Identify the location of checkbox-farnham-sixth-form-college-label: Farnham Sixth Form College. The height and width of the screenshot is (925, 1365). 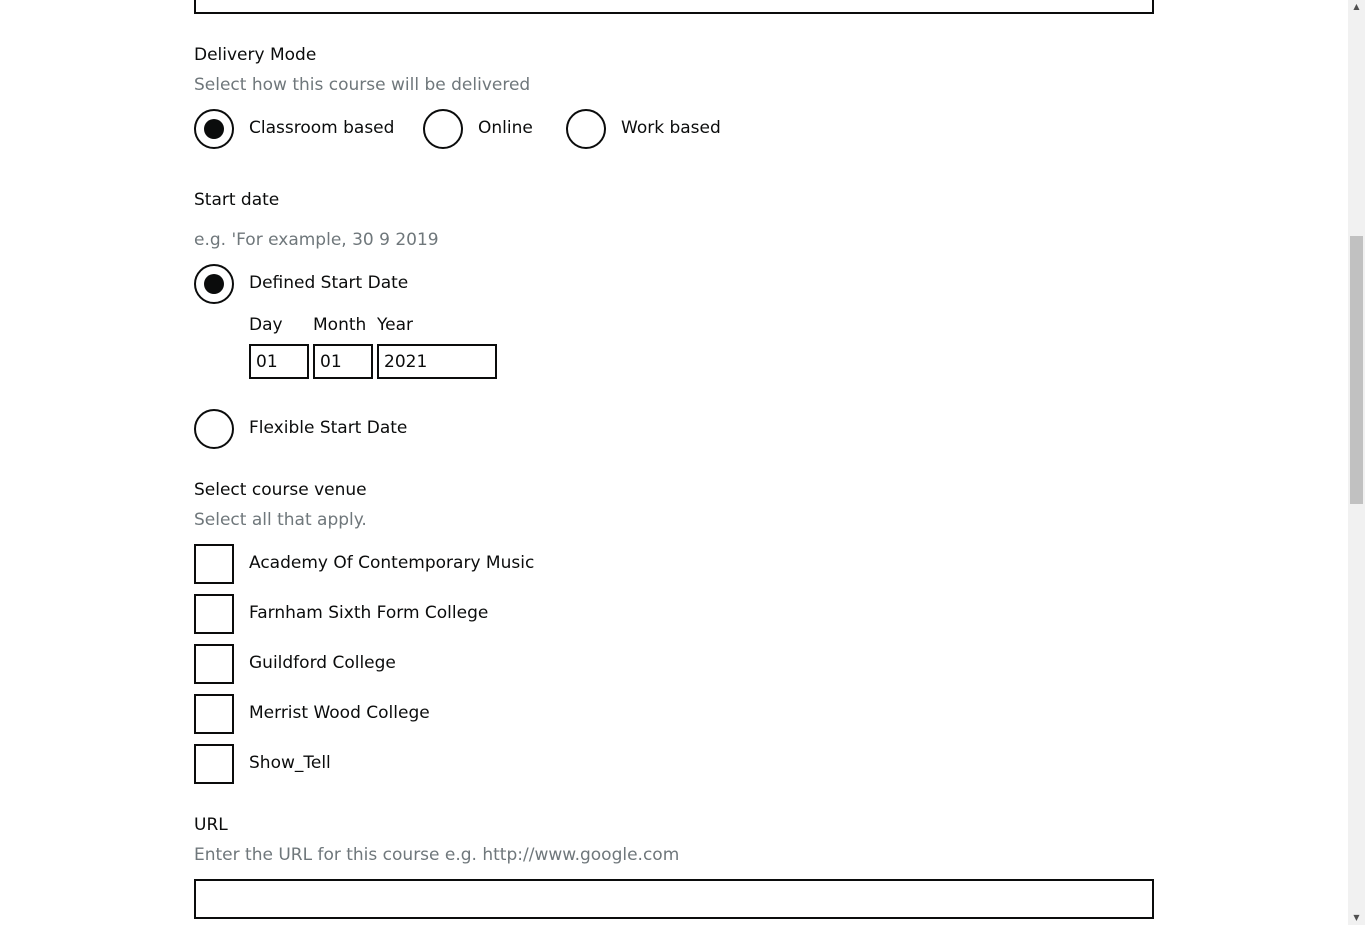
(368, 613).